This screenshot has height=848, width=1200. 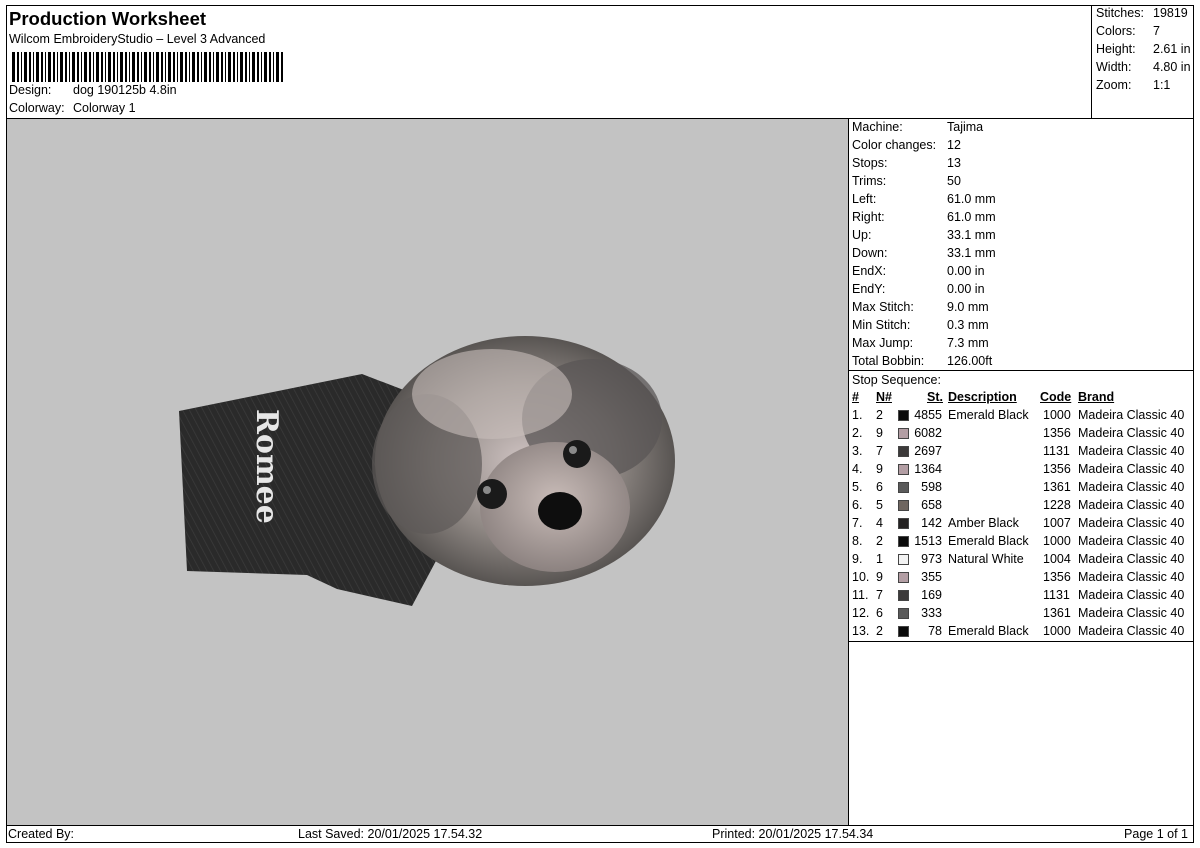 What do you see at coordinates (928, 433) in the screenshot?
I see `cell-st: 6082` at bounding box center [928, 433].